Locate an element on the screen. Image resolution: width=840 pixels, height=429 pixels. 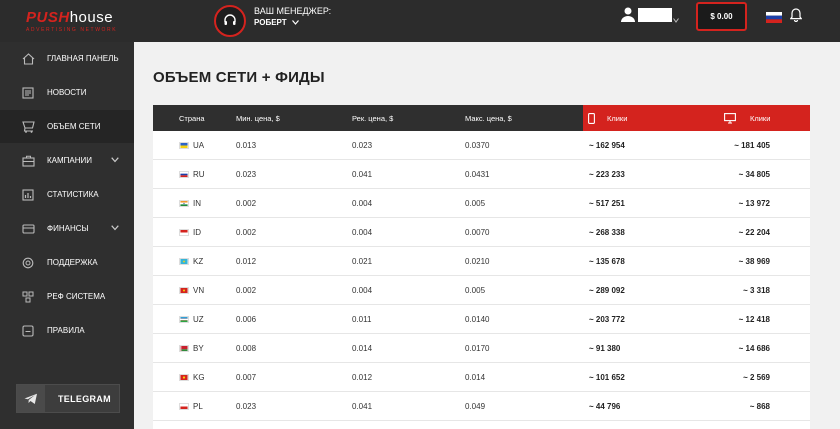
telegram-button: TELEGRAM is located at coordinates (68, 398).